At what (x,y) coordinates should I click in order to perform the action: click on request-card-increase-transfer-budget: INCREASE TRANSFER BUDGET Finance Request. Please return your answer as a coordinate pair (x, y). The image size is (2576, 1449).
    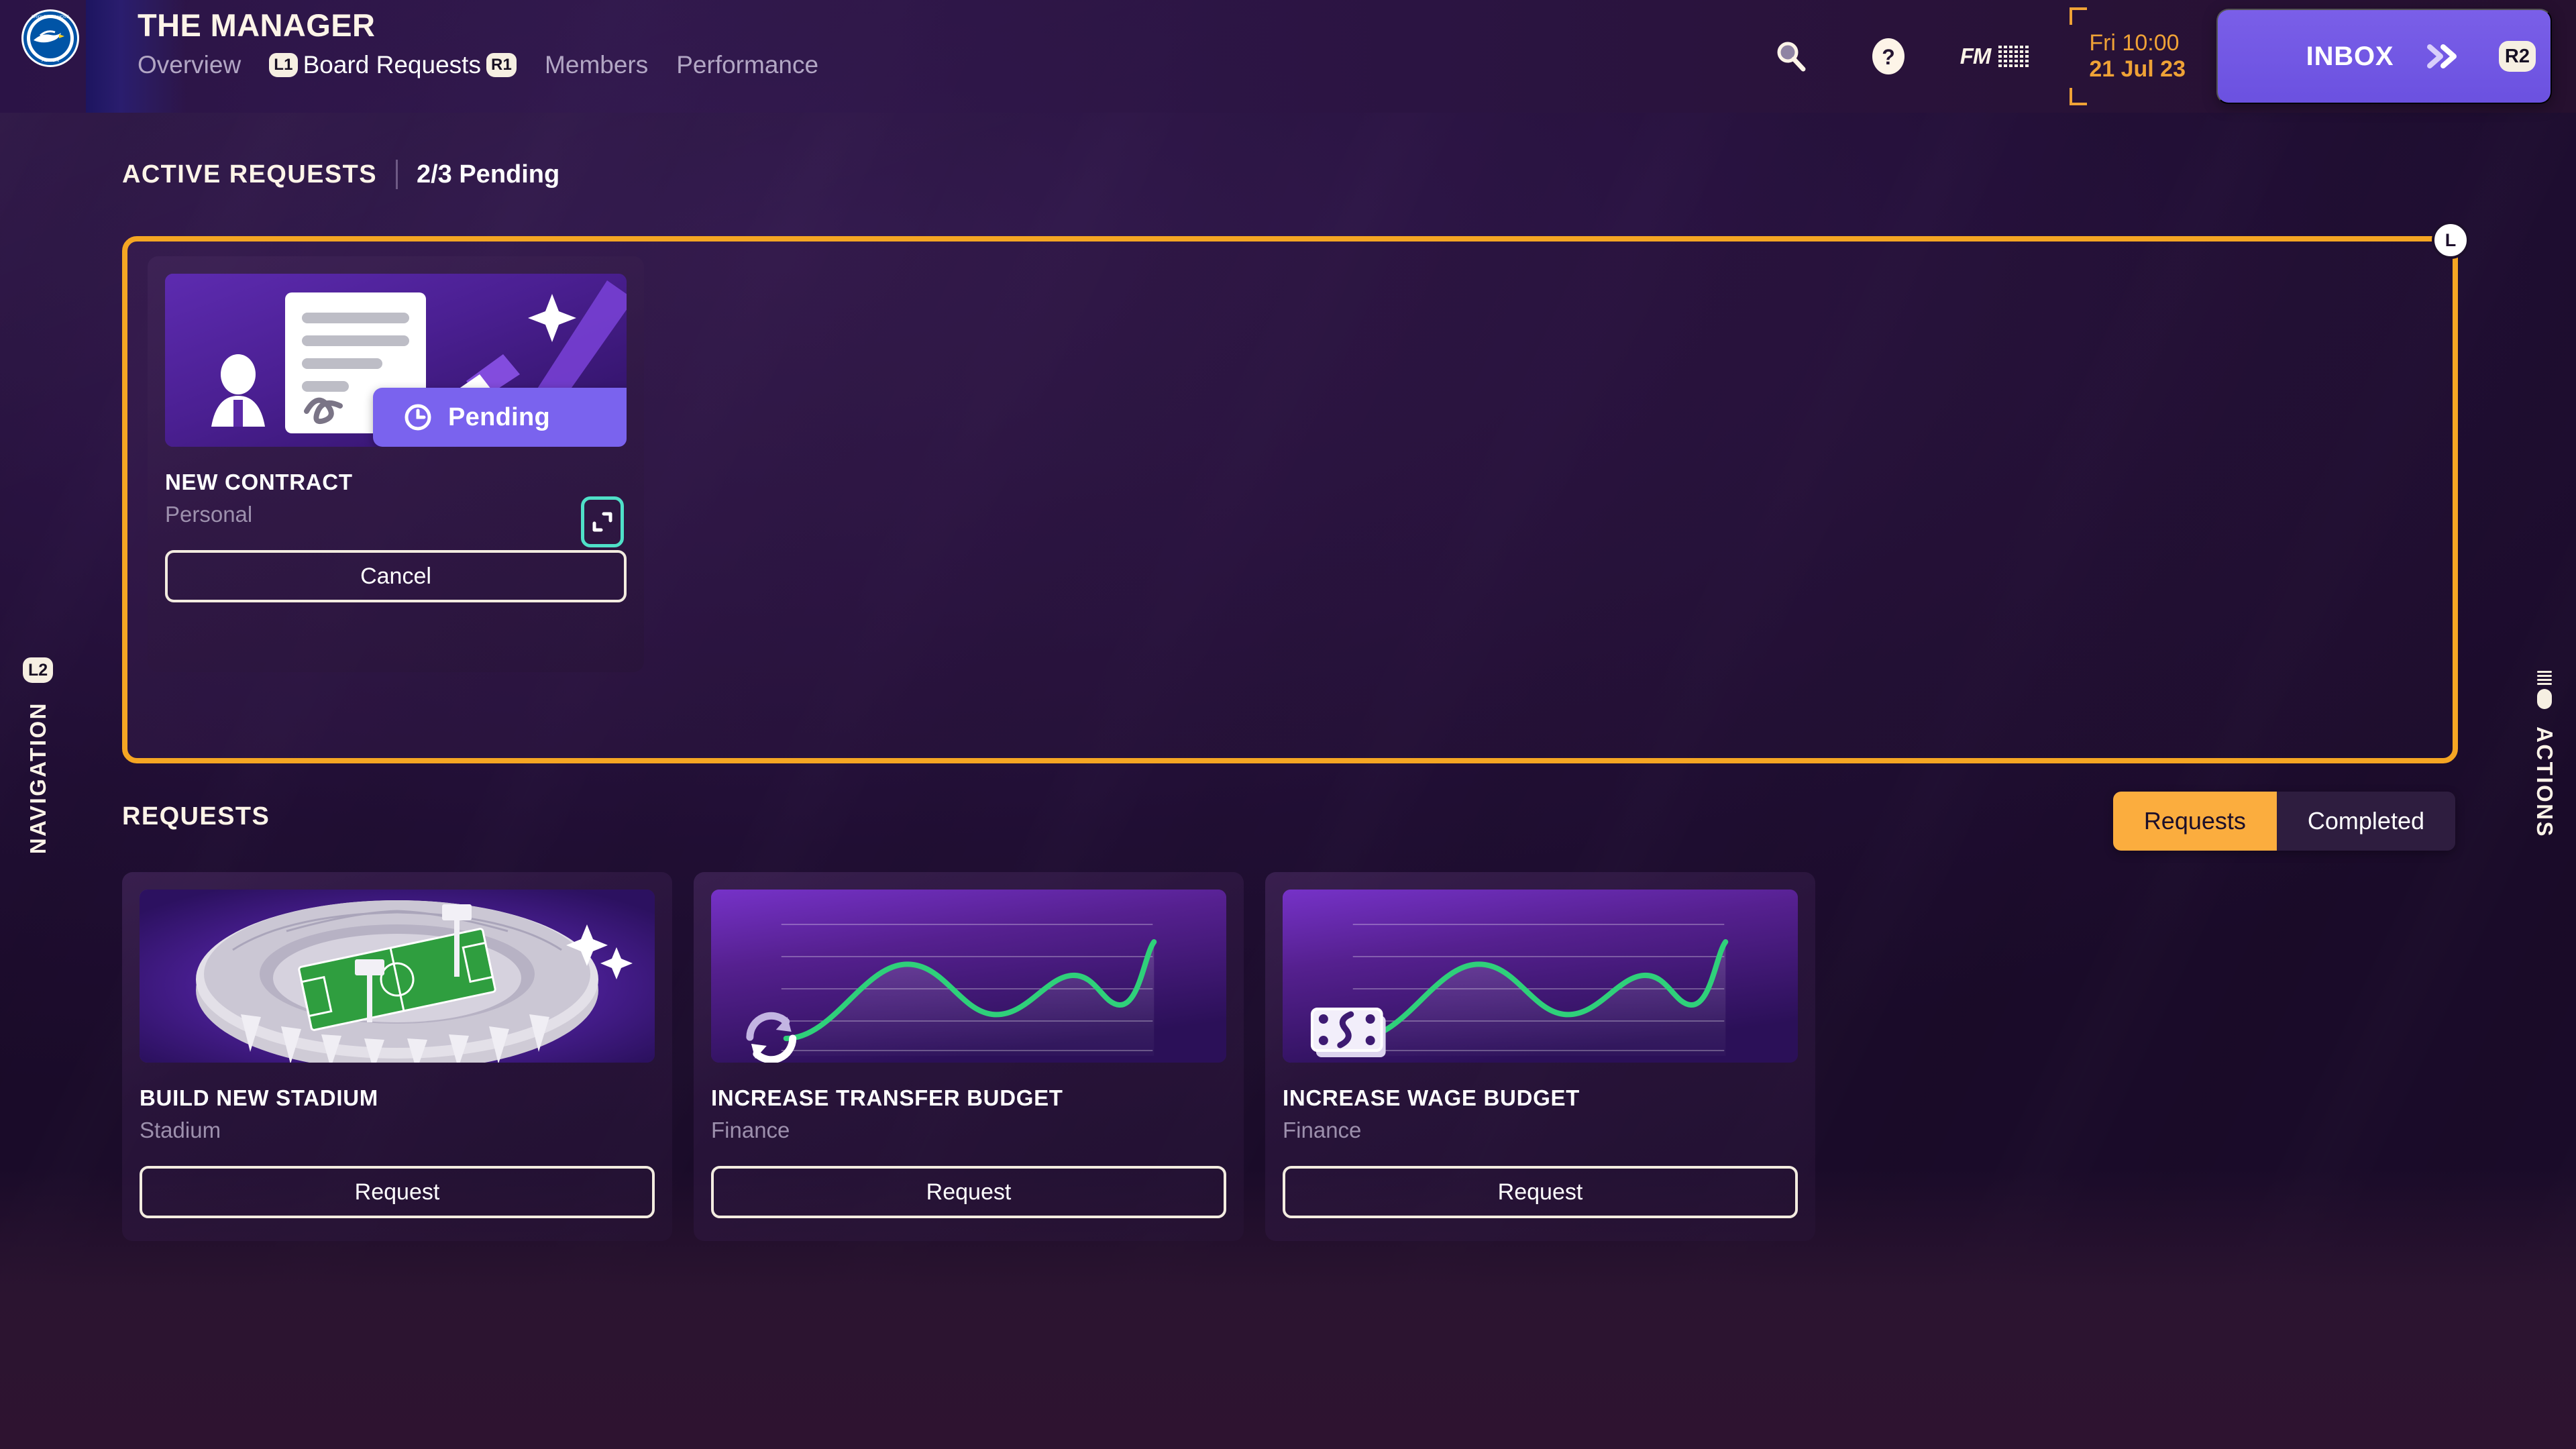
    Looking at the image, I should click on (969, 1056).